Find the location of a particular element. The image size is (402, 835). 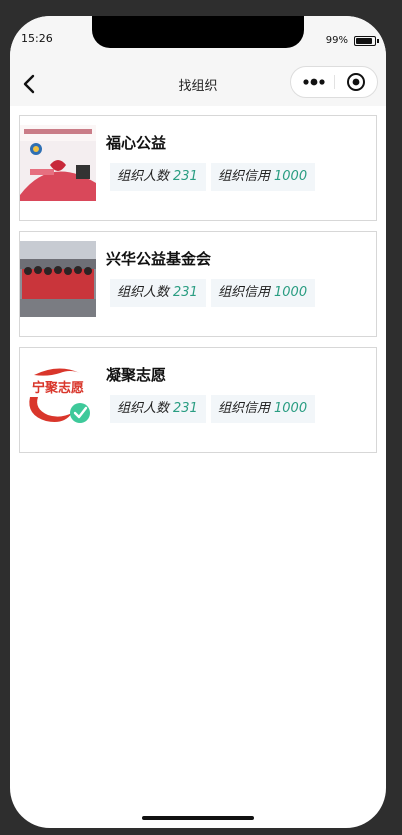

notch is located at coordinates (198, 32).